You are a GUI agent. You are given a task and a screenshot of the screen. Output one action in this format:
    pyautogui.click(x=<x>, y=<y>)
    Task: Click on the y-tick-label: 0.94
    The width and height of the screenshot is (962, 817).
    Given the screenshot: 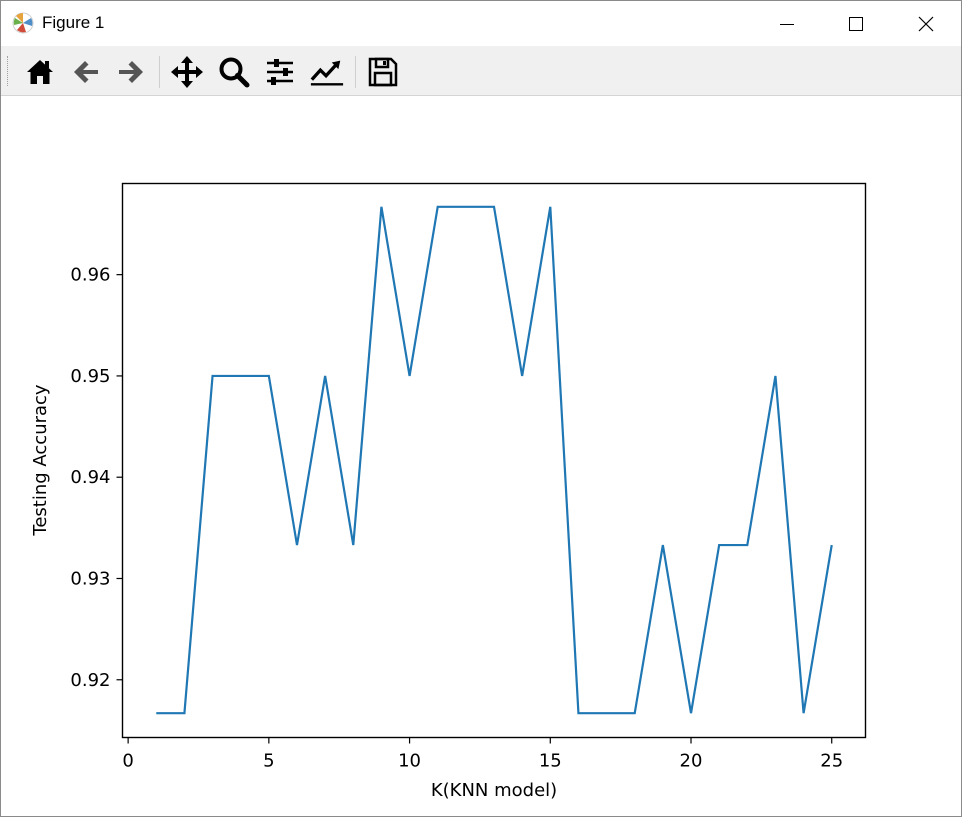 What is the action you would take?
    pyautogui.click(x=90, y=477)
    